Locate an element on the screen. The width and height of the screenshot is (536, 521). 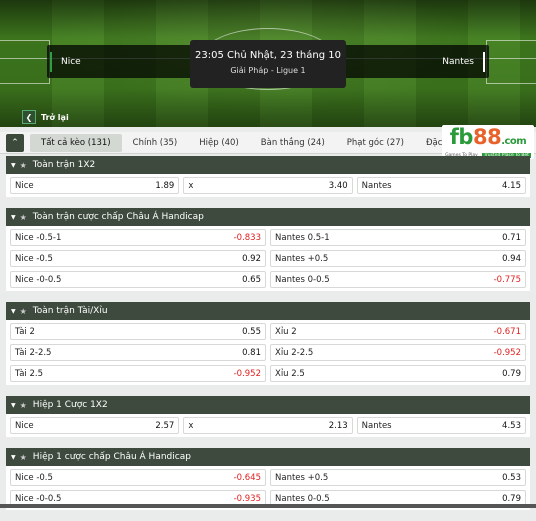
odds-cell: Nantes 0.5-10.71 is located at coordinates (398, 237).